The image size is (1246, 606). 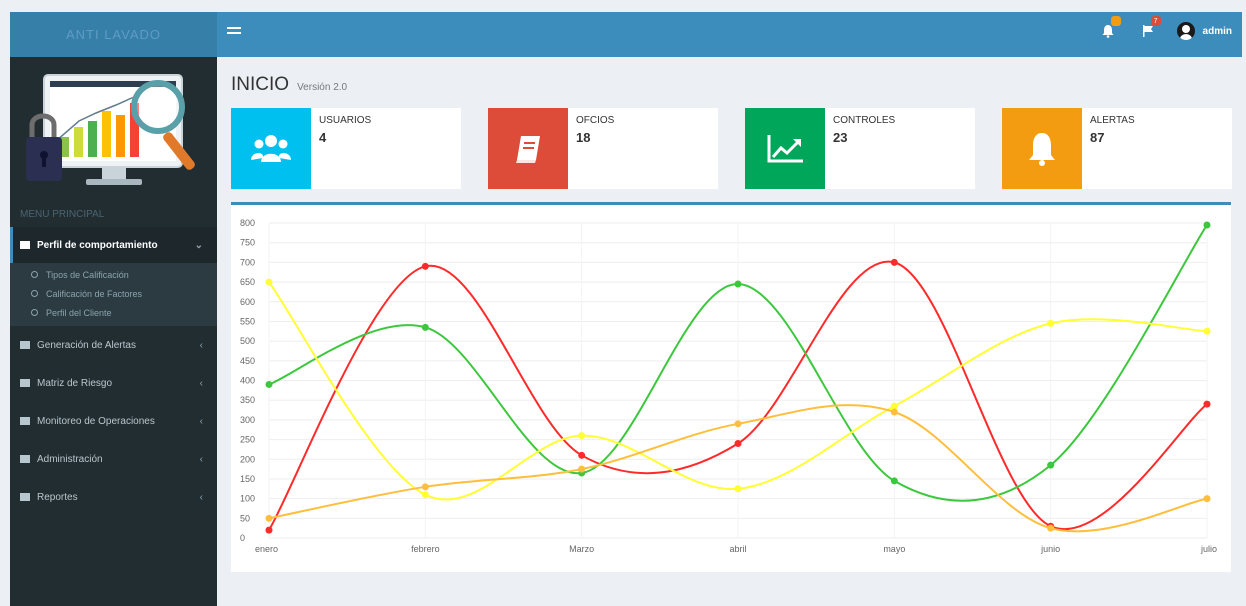 I want to click on users-icon, so click(x=271, y=148).